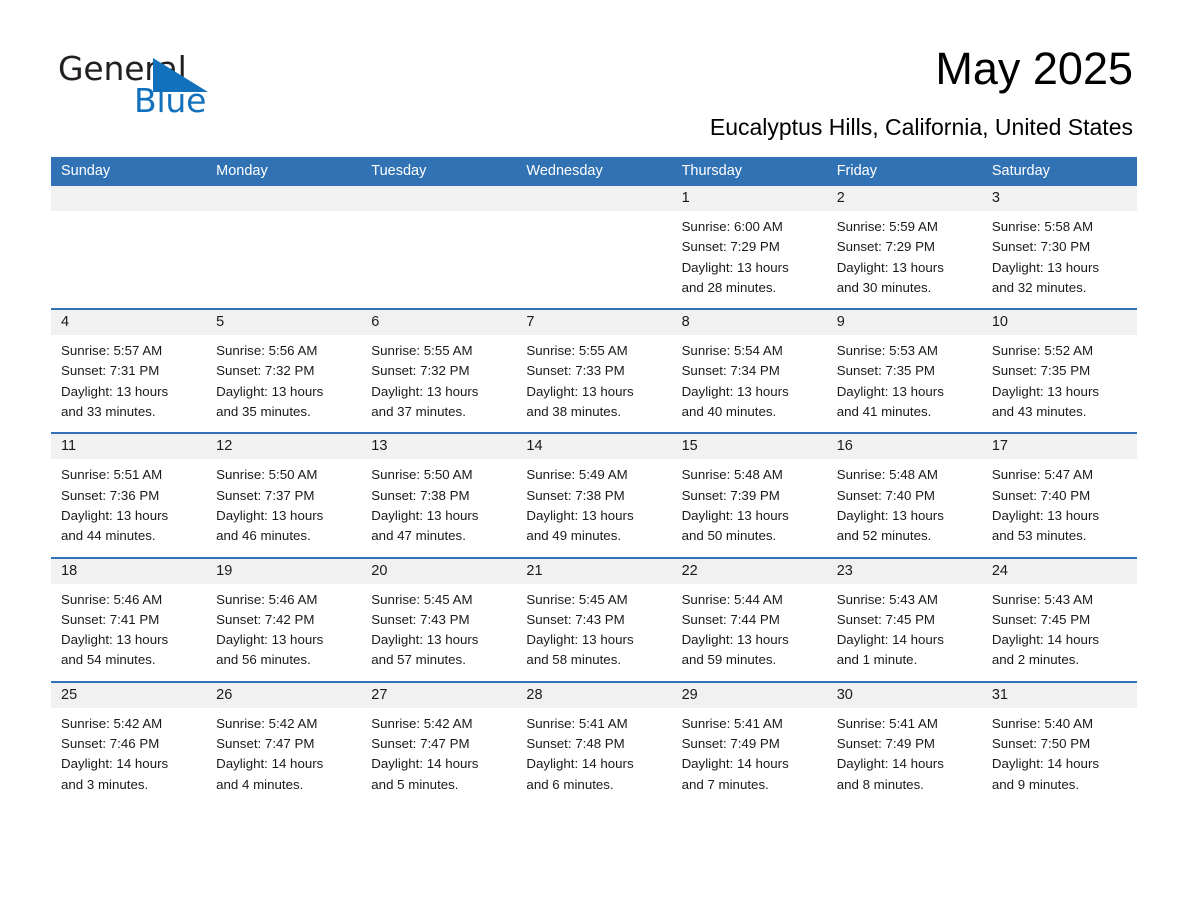 Image resolution: width=1188 pixels, height=918 pixels. I want to click on daylight-text-line2: and 4 minutes., so click(260, 784).